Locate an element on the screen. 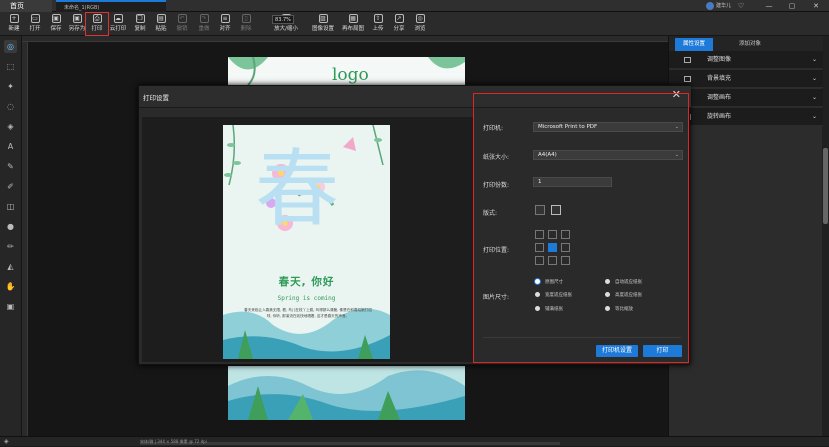 This screenshot has height=447, width=829. username: 建华儿 is located at coordinates (723, 6).